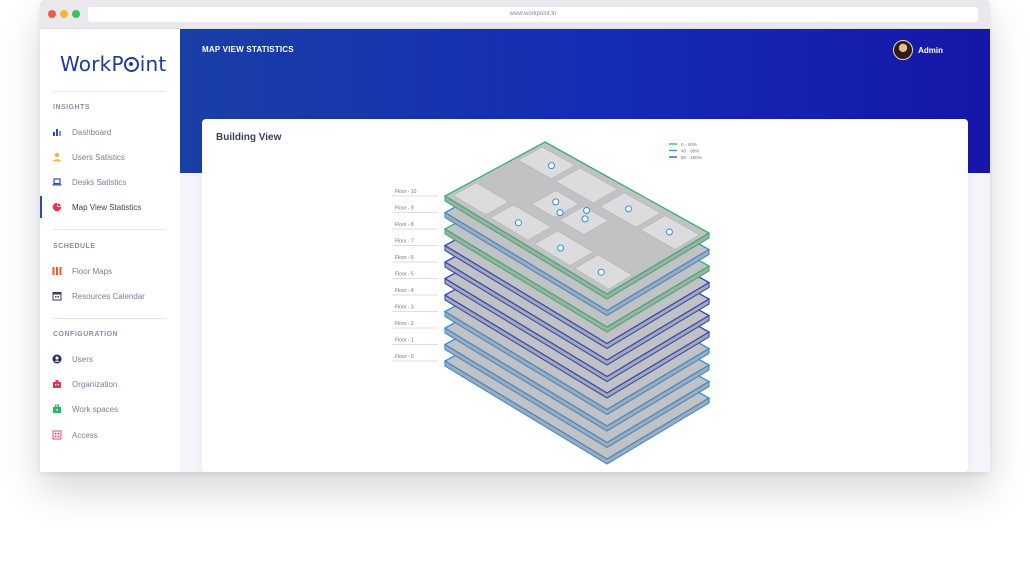 The width and height of the screenshot is (1030, 562). Describe the element at coordinates (82, 359) in the screenshot. I see `sidebar-item-label: Users` at that location.